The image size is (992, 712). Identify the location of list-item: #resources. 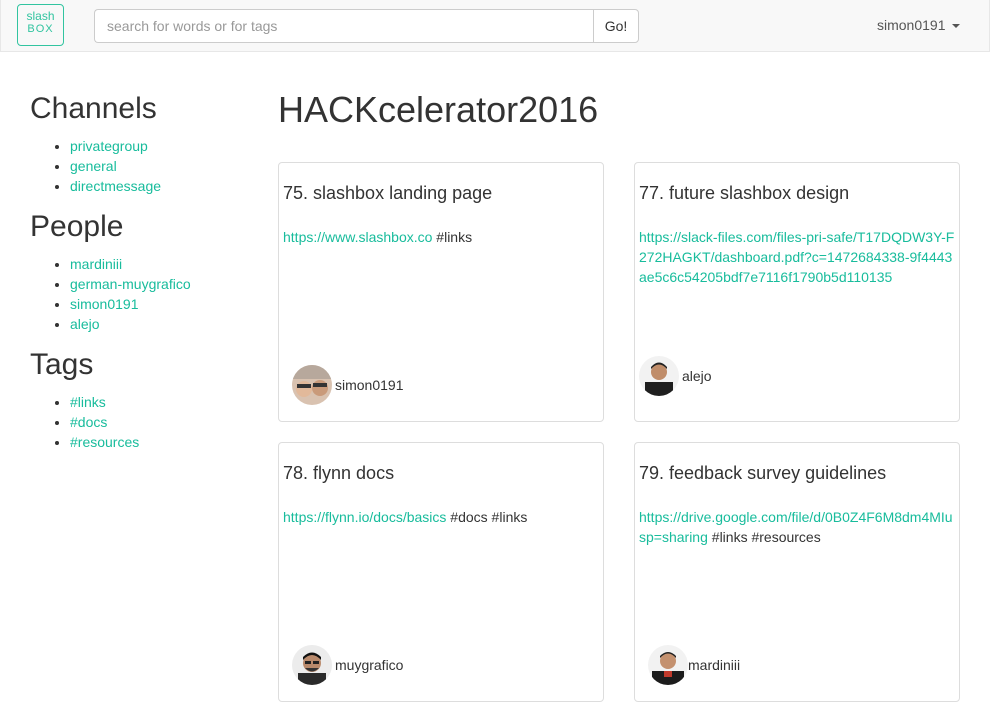
(160, 442).